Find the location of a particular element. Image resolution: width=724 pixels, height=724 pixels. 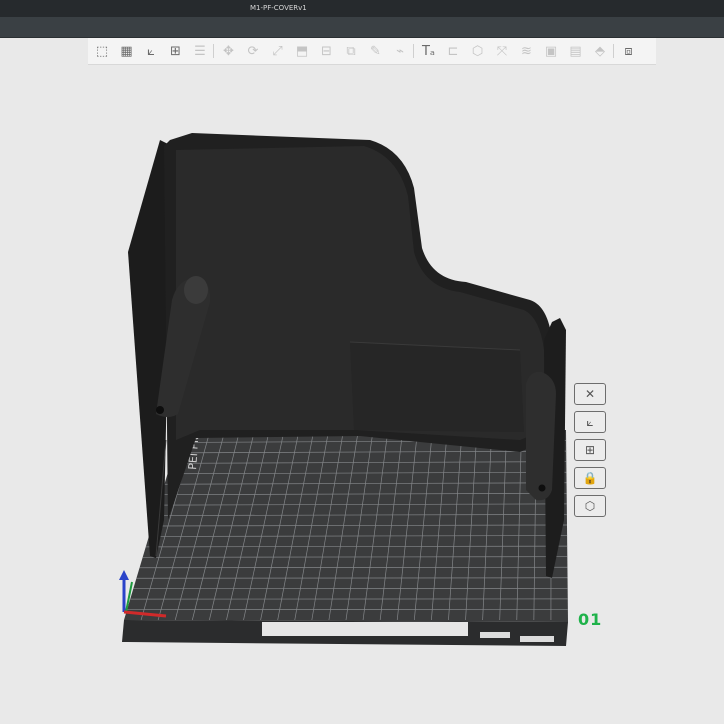

arrange-plate-icon: ⊞ is located at coordinates (590, 450).